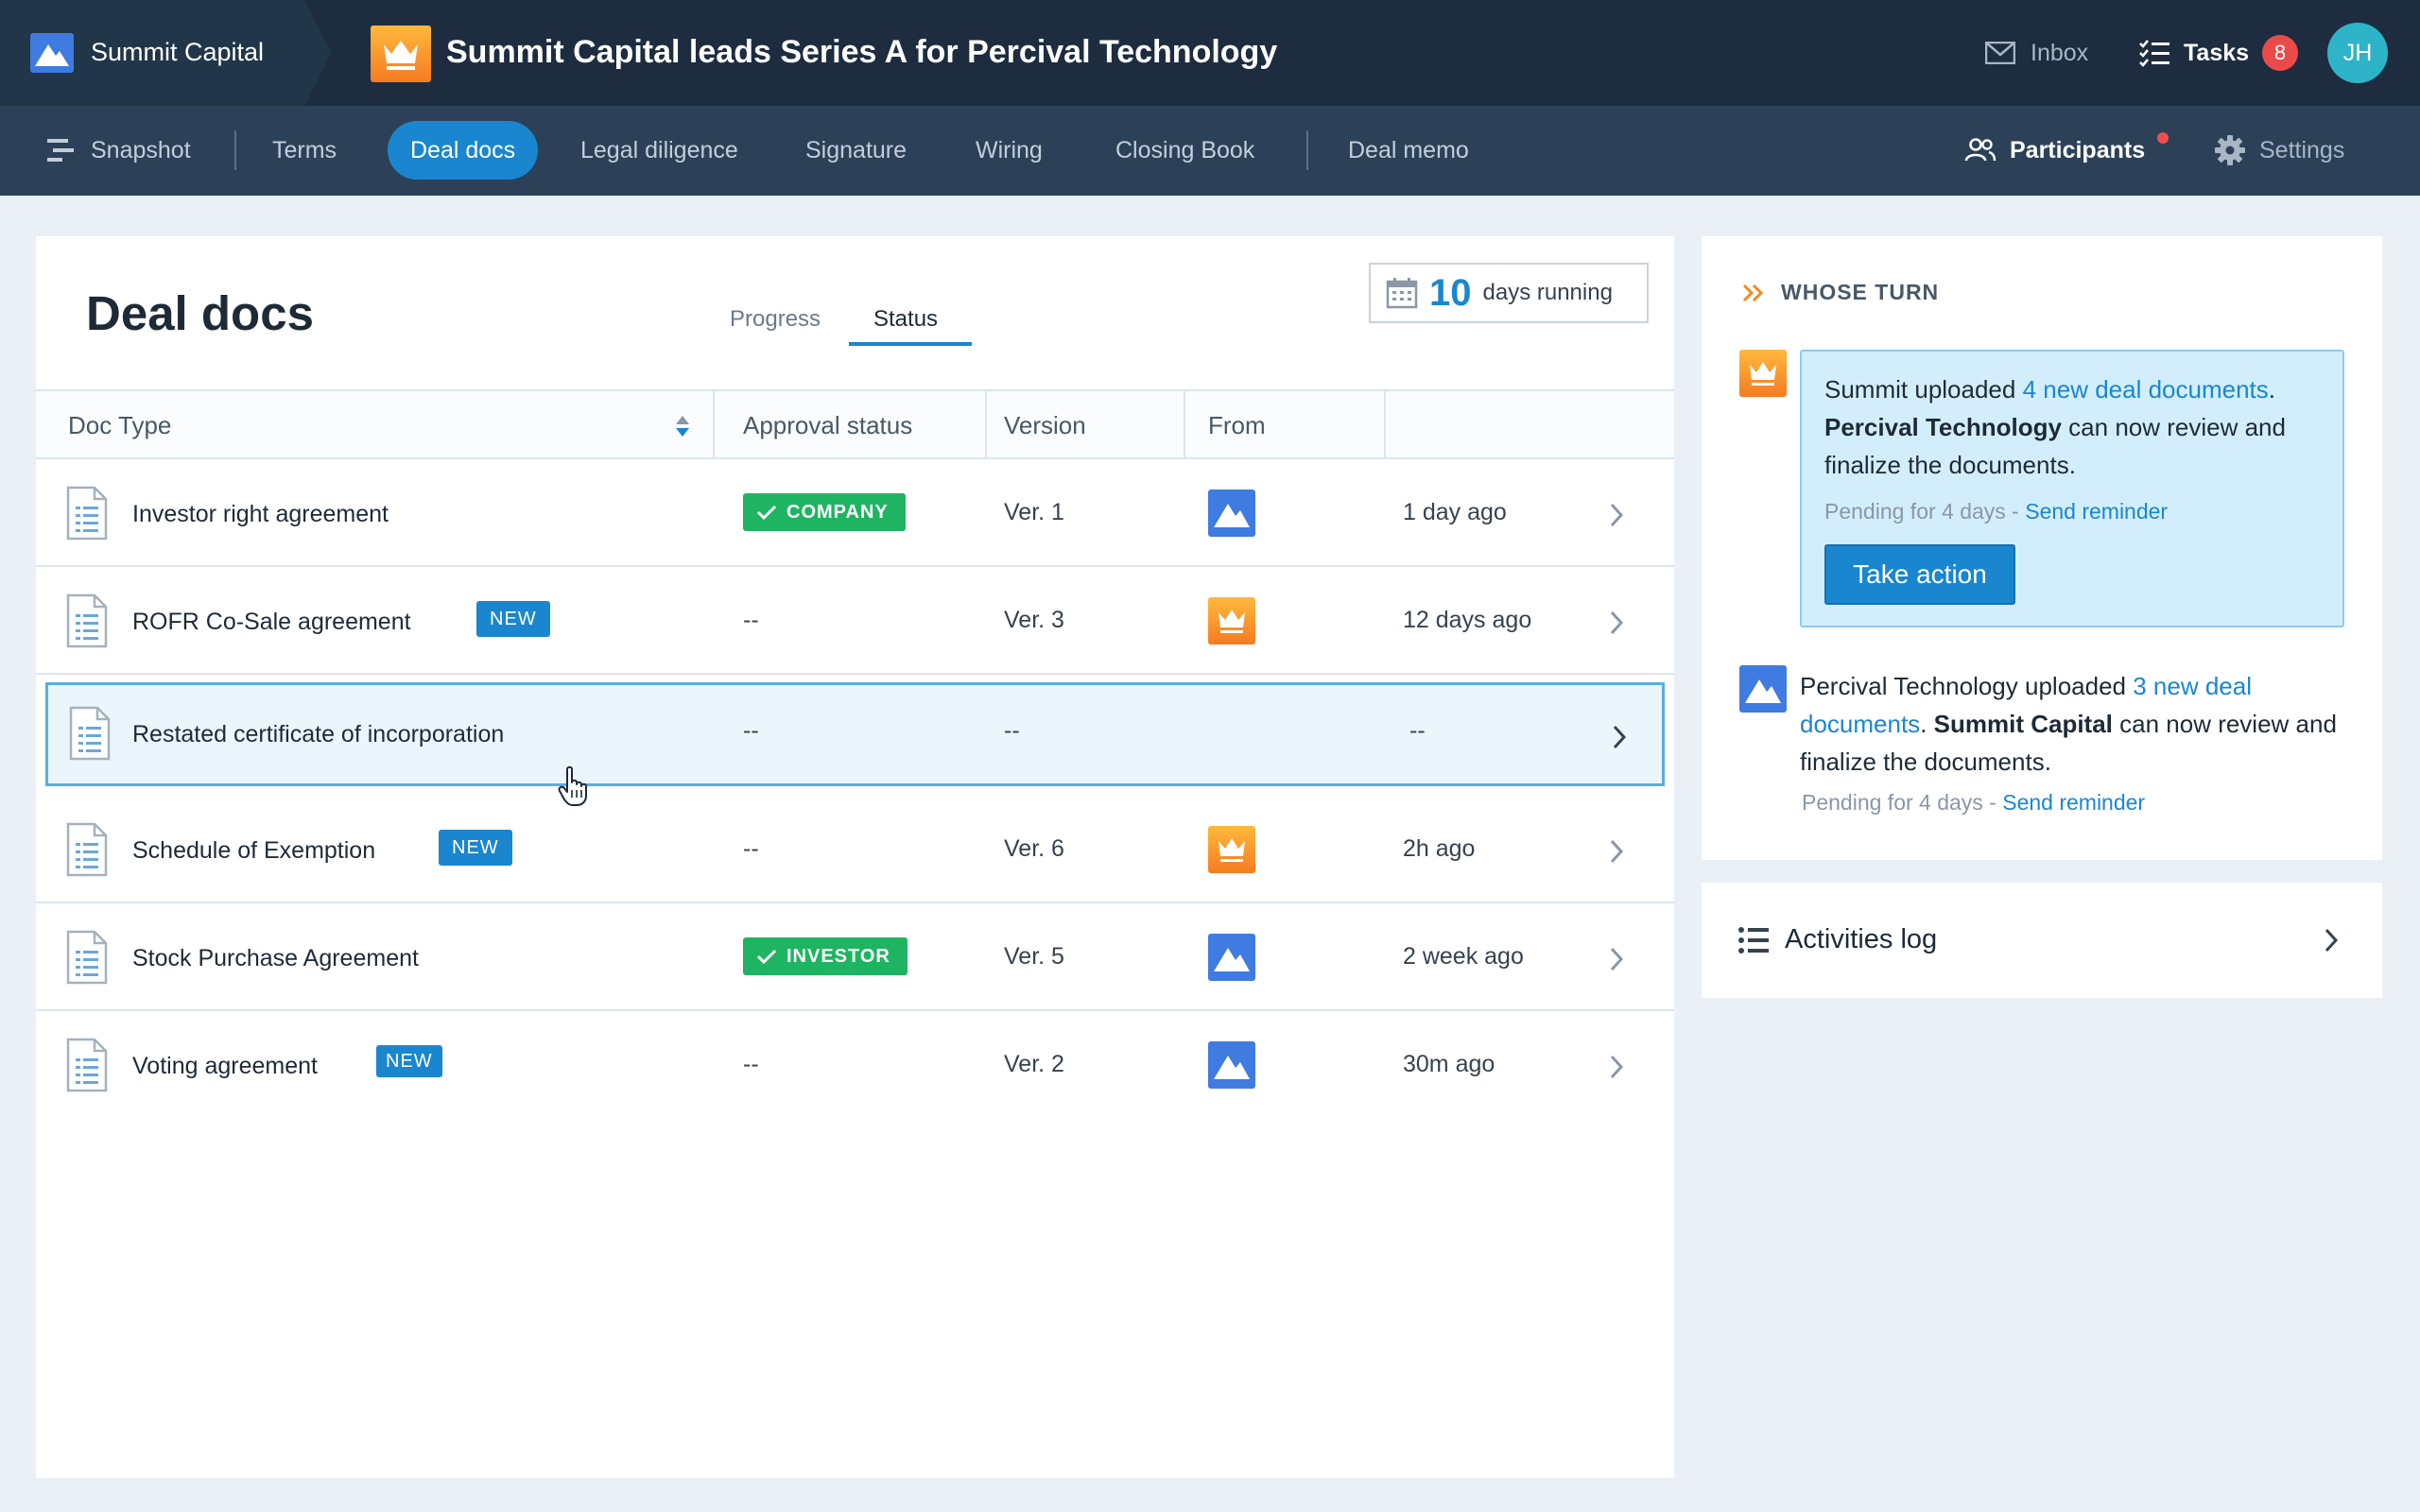  Describe the element at coordinates (463, 150) in the screenshot. I see `tab-deal-docs: Deal docs` at that location.